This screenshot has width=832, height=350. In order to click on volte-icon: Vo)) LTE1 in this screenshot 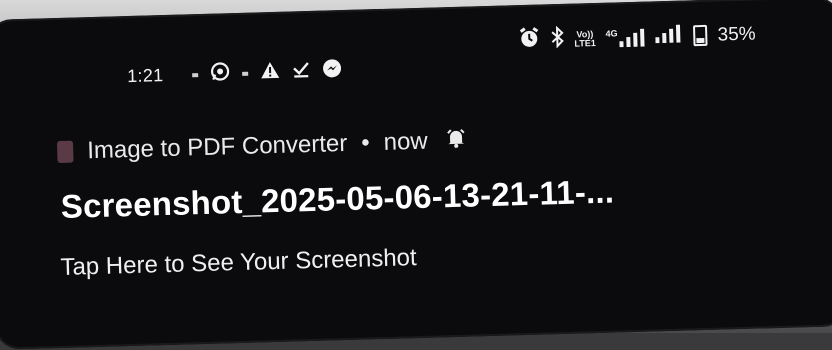, I will do `click(585, 39)`.